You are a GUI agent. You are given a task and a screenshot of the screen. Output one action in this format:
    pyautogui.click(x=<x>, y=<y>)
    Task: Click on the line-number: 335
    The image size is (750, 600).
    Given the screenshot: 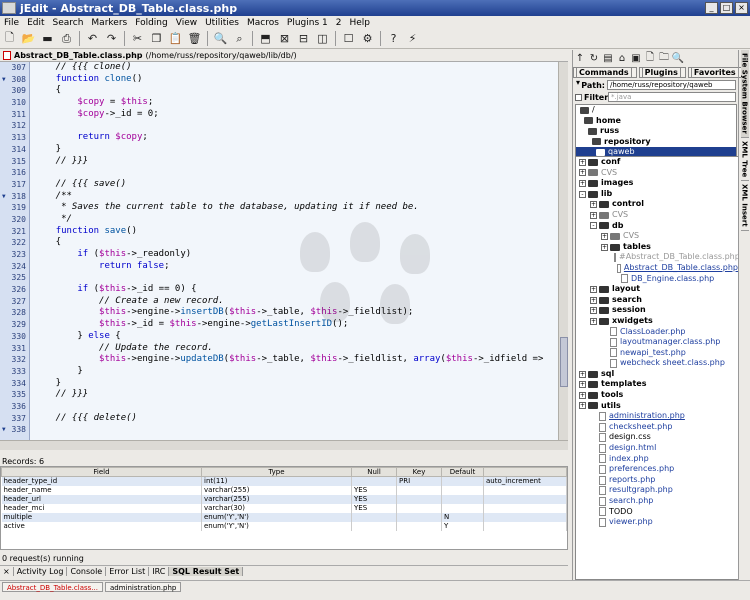 What is the action you would take?
    pyautogui.click(x=14, y=395)
    